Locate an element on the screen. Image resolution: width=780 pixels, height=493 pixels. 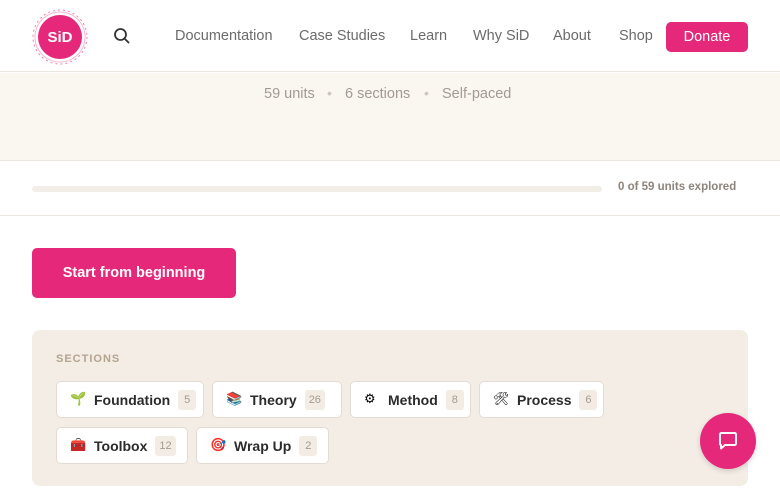
sections-heading: SECTIONS is located at coordinates (88, 359).